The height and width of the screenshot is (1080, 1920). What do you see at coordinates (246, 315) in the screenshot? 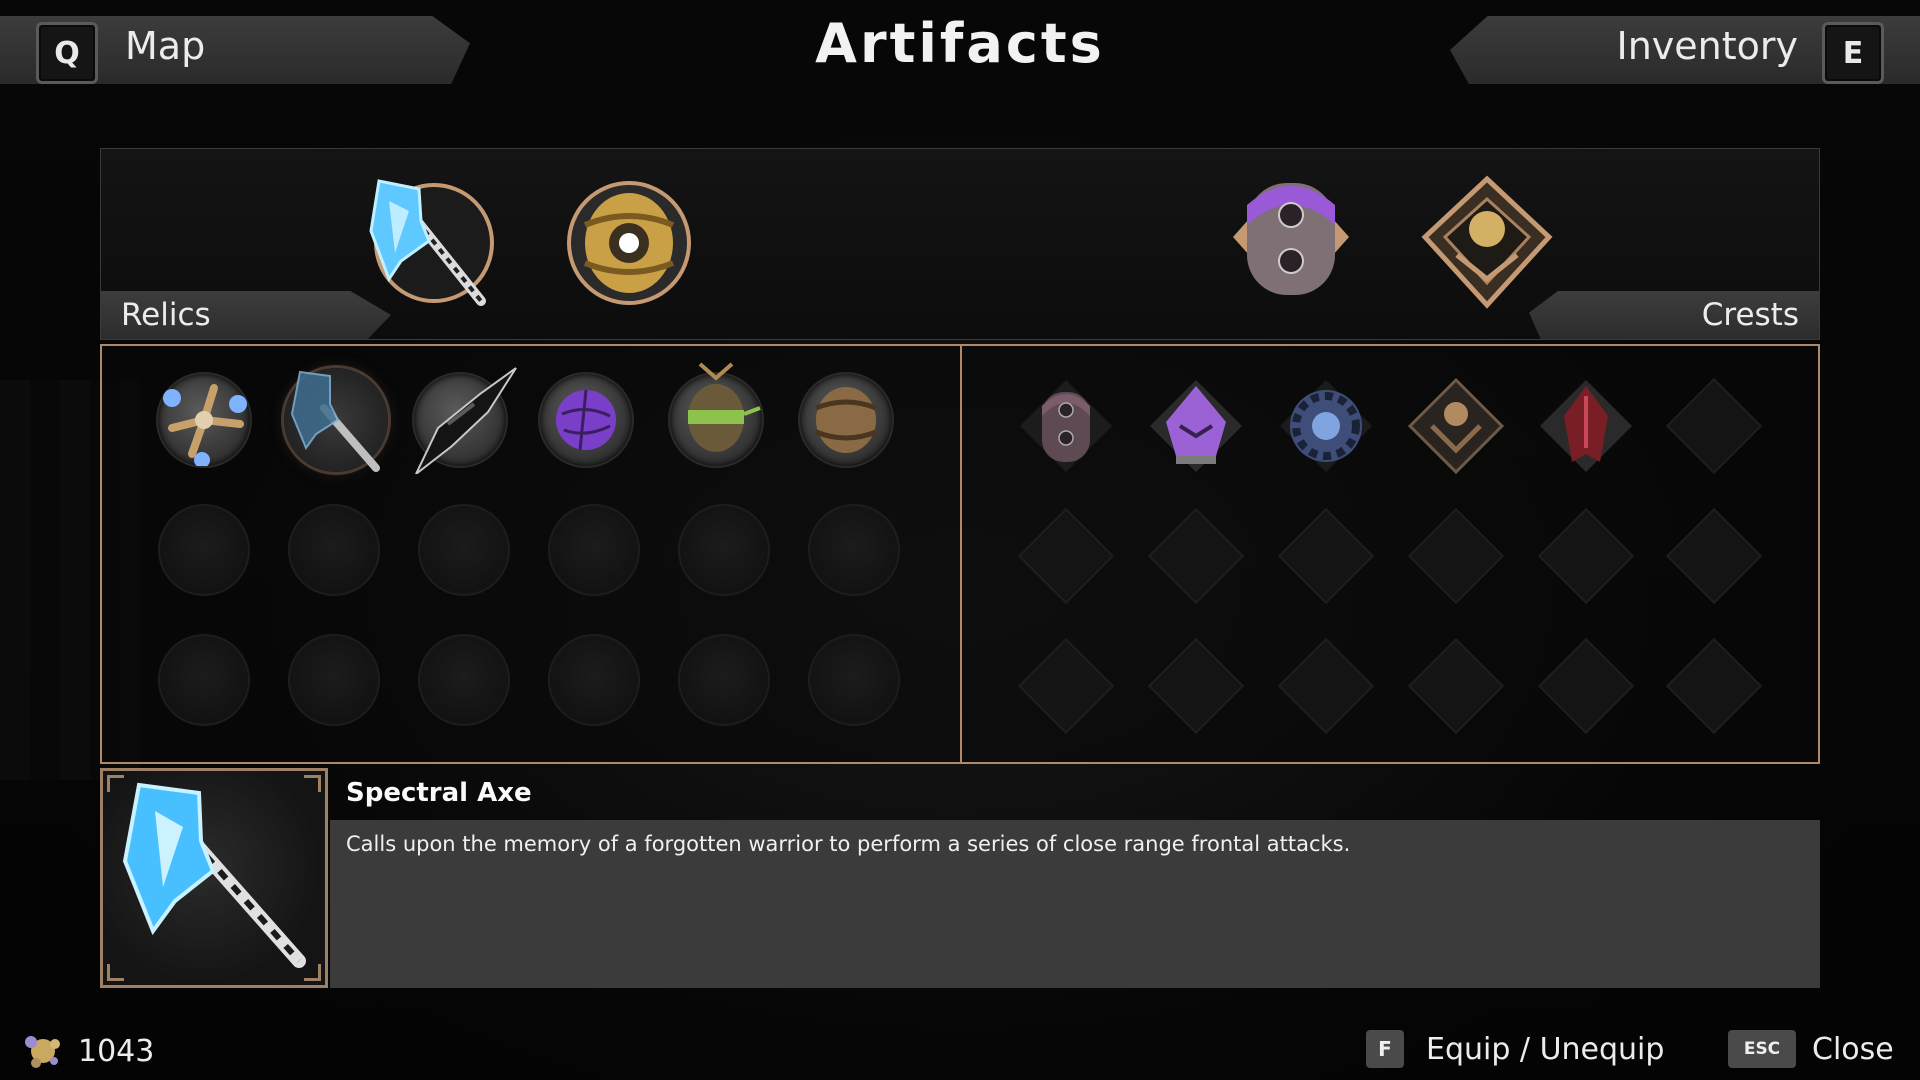
I see `relics-section-label: Relics` at bounding box center [246, 315].